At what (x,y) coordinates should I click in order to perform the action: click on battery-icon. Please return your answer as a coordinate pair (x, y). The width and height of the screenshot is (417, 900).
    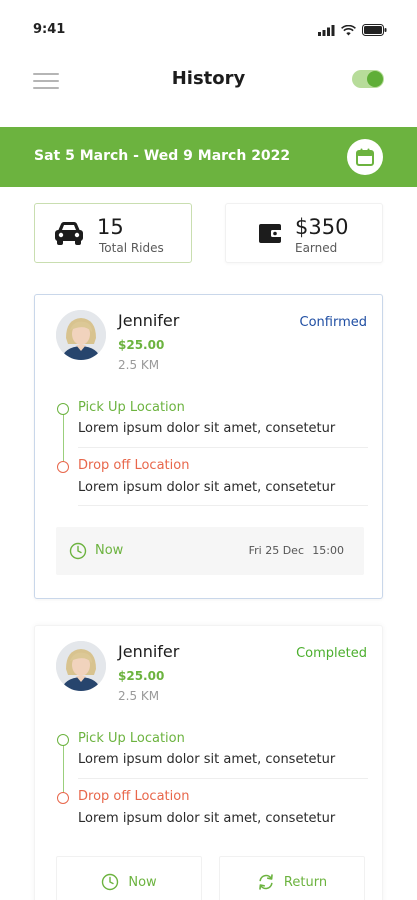
    Looking at the image, I should click on (374, 30).